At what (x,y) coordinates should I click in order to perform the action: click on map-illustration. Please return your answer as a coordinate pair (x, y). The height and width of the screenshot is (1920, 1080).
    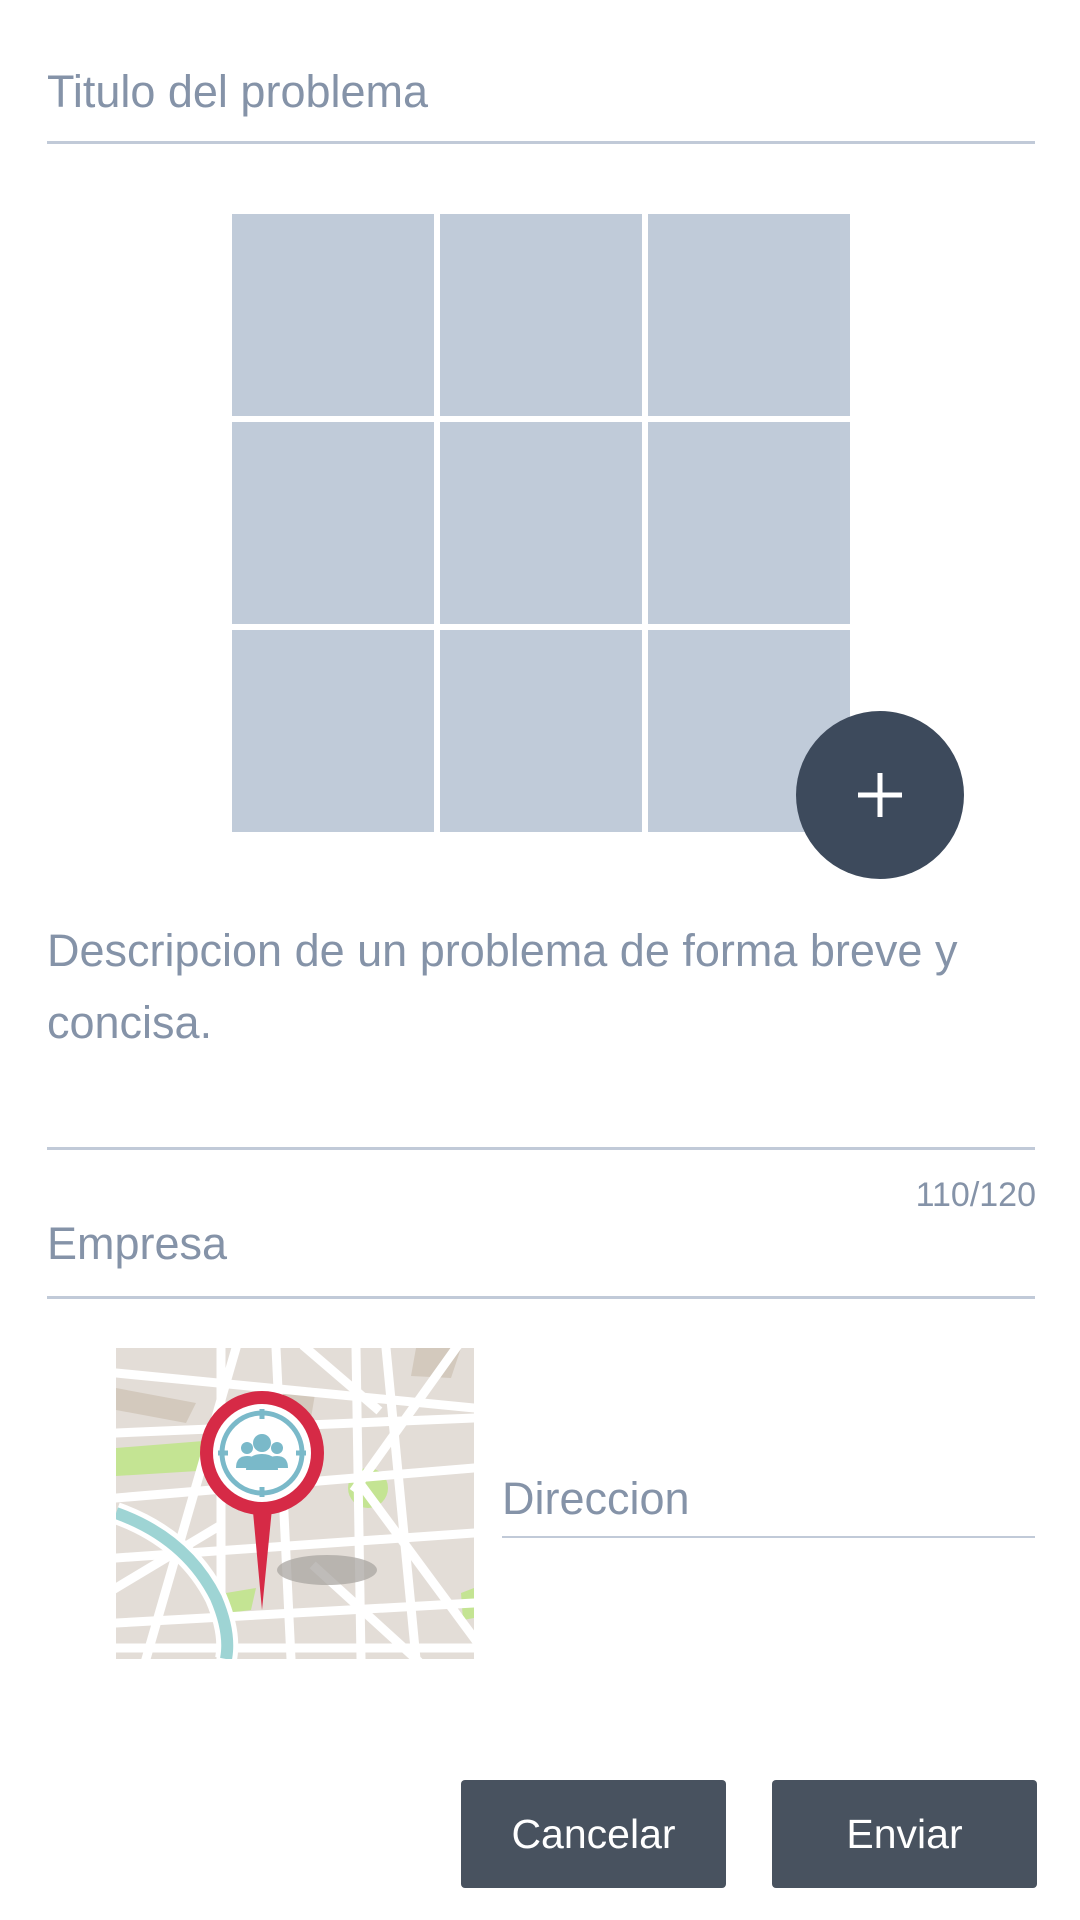
    Looking at the image, I should click on (295, 1503).